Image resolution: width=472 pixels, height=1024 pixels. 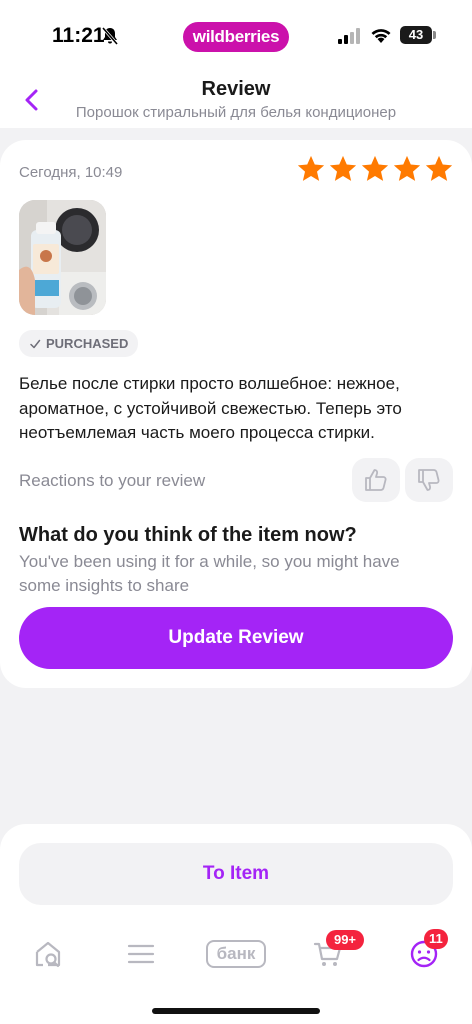 I want to click on tab-bank: банк, so click(x=236, y=954).